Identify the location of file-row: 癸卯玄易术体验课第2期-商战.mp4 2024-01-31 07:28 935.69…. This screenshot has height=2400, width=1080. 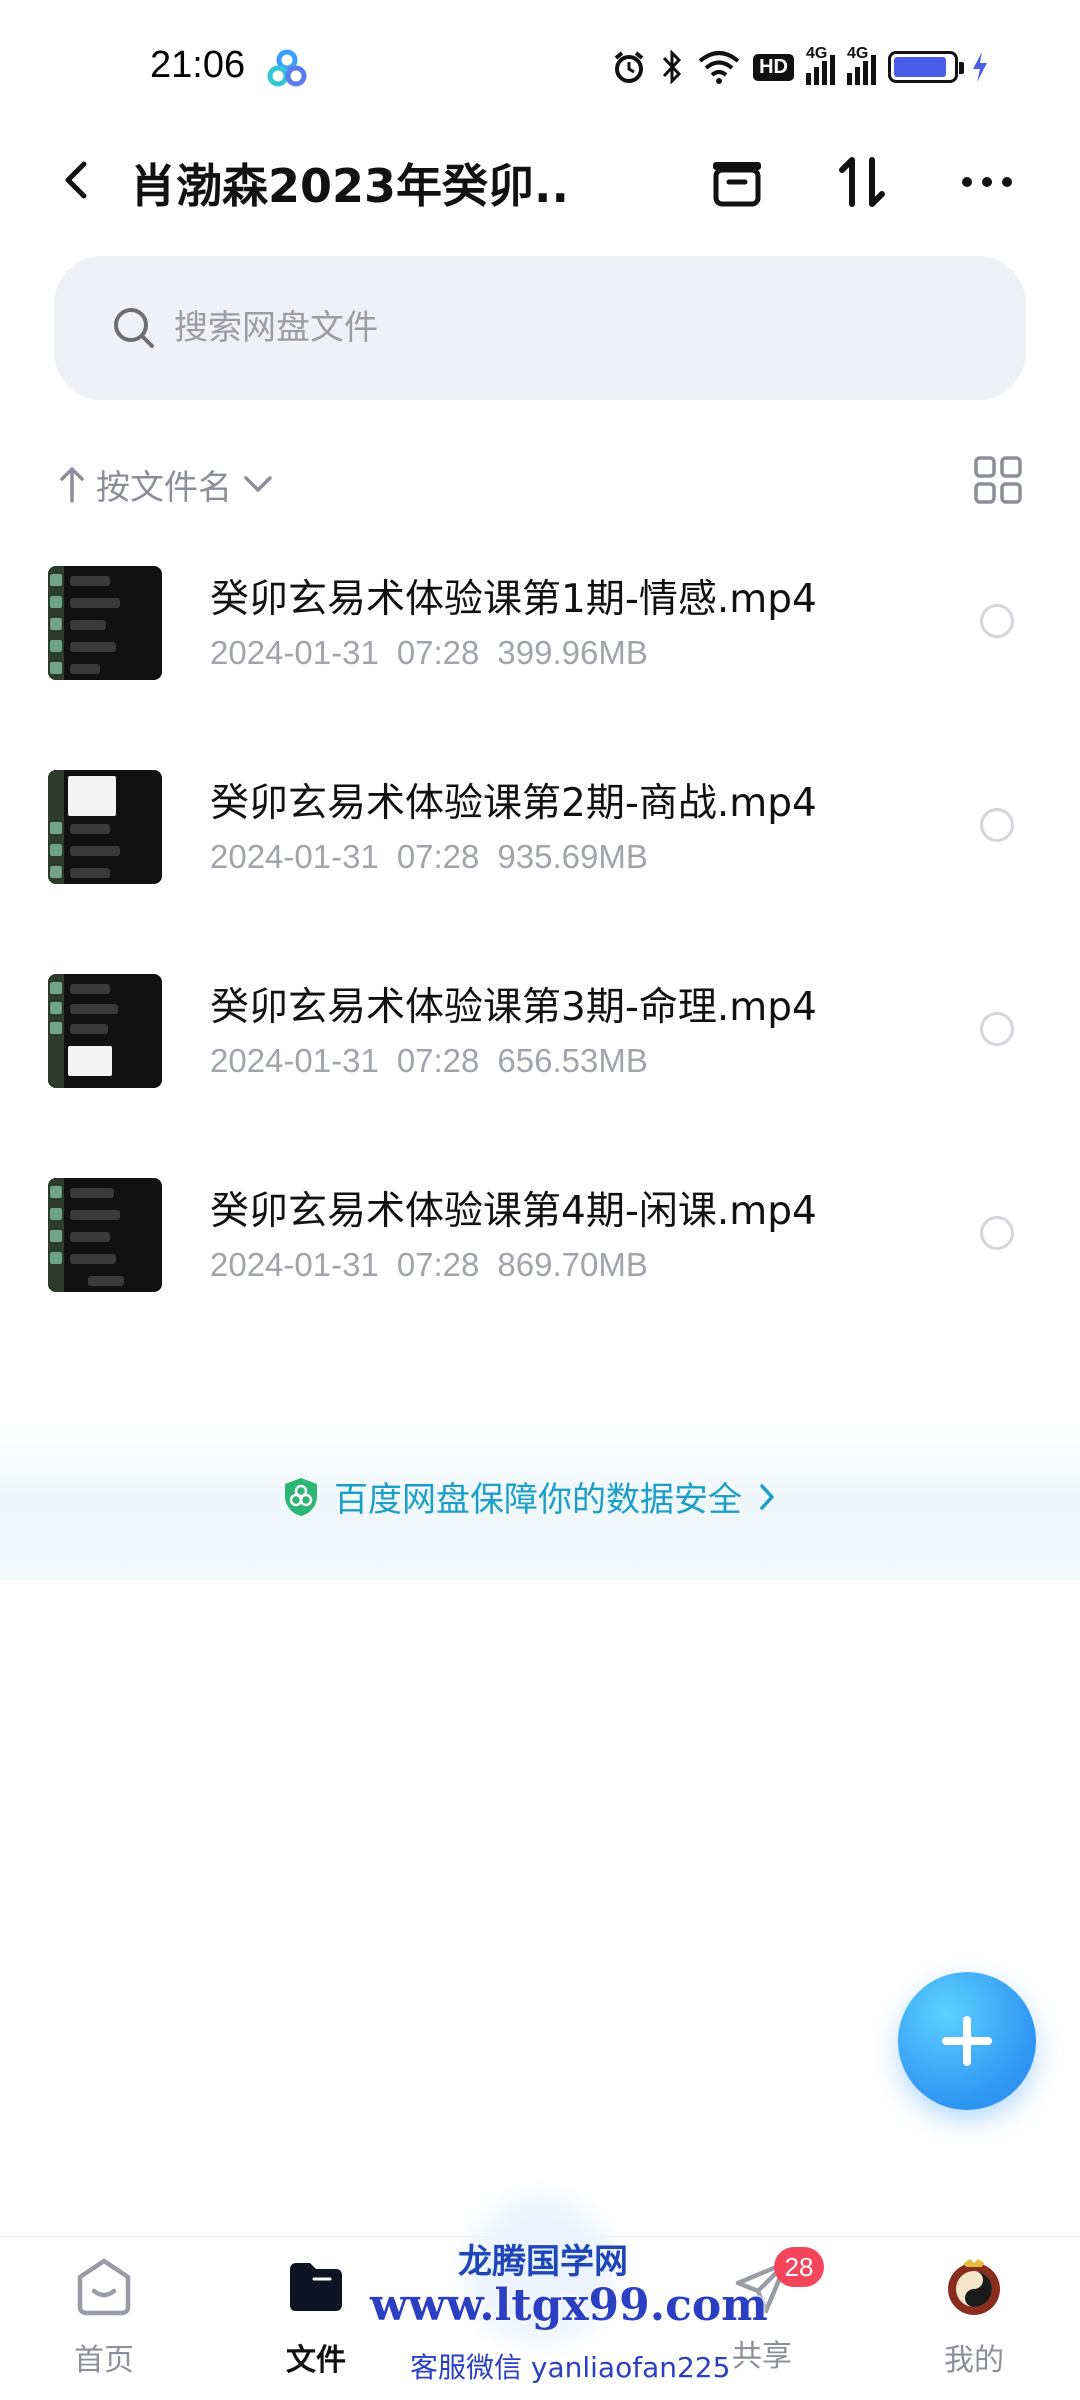
(540, 854).